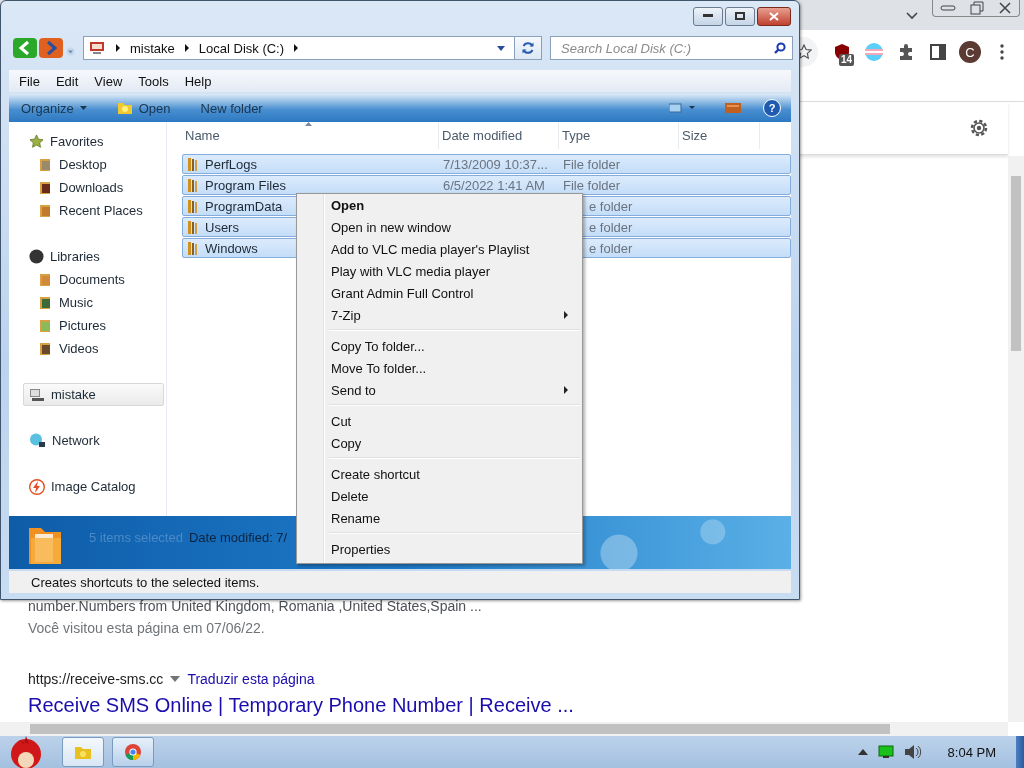 The width and height of the screenshot is (1024, 768). Describe the element at coordinates (885, 752) in the screenshot. I see `monitor-icon` at that location.